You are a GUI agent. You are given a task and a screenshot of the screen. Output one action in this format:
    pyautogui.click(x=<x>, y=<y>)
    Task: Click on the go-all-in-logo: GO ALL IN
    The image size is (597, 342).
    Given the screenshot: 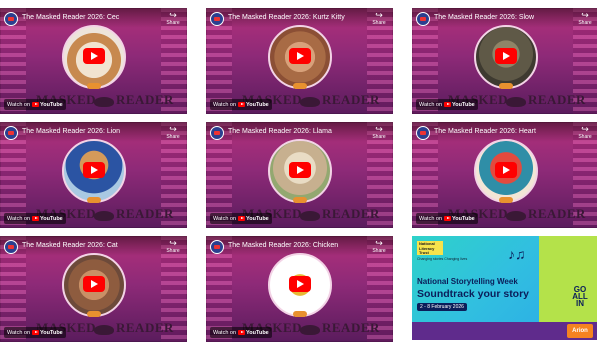 What is the action you would take?
    pyautogui.click(x=580, y=296)
    